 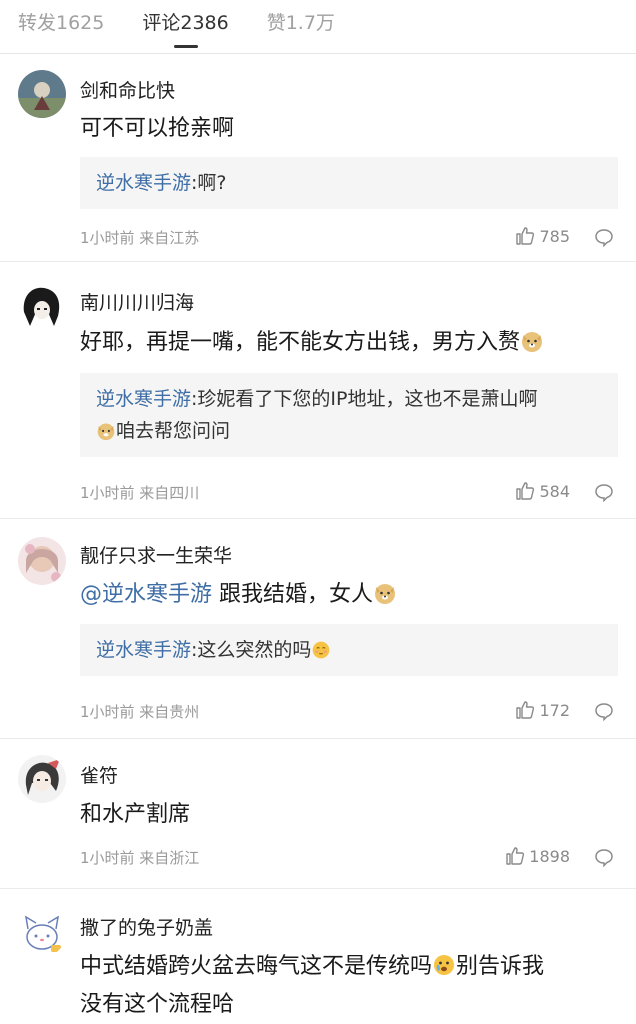 What do you see at coordinates (146, 594) in the screenshot?
I see `mention-link: @逆水寒手游` at bounding box center [146, 594].